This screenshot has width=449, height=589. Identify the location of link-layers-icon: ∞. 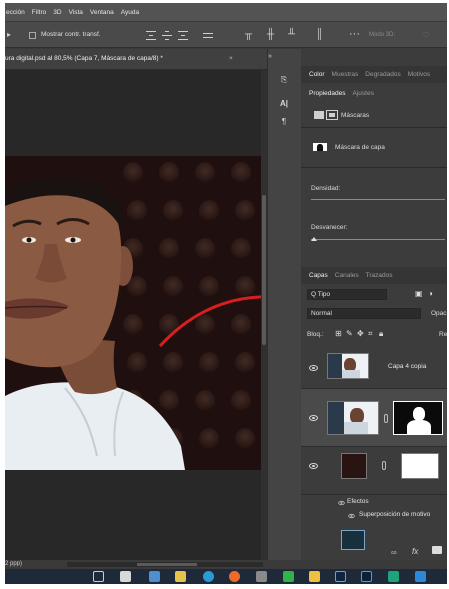
(394, 552).